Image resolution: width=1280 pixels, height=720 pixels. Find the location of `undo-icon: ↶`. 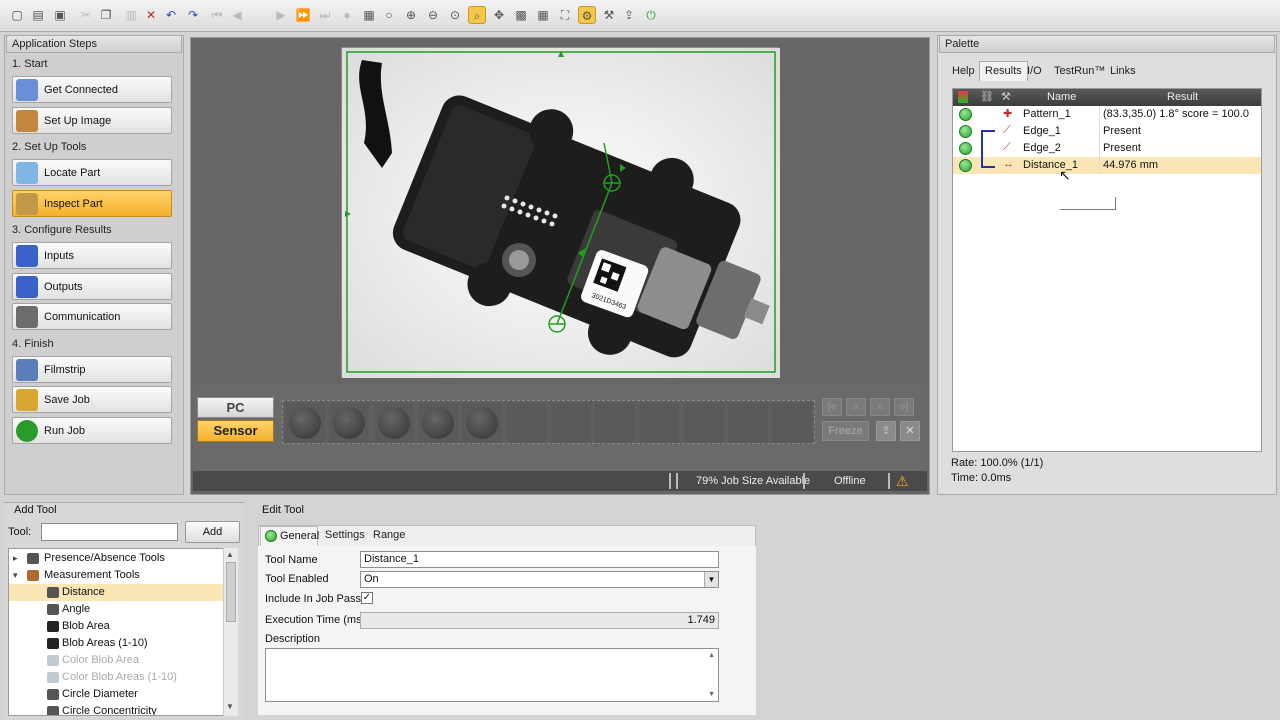

undo-icon: ↶ is located at coordinates (171, 15).